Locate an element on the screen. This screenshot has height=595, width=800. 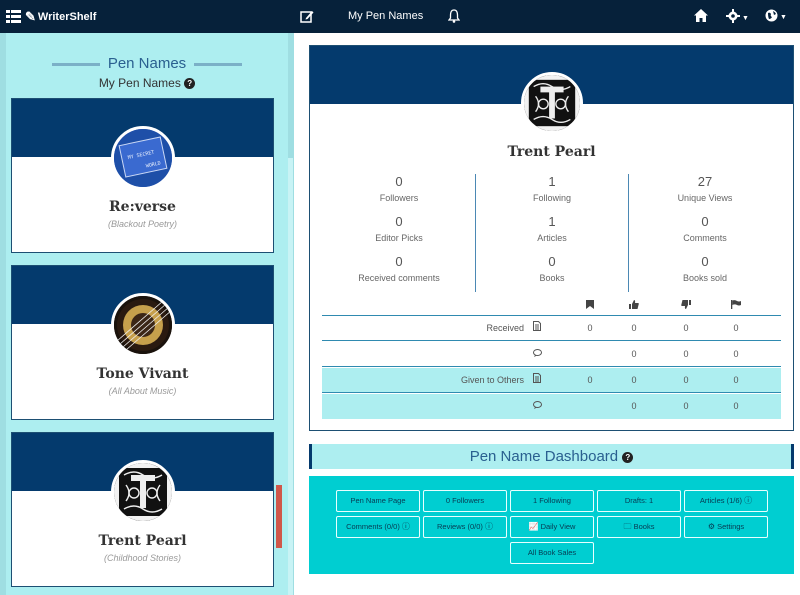
caret-down-icon: ▼ is located at coordinates (783, 18).